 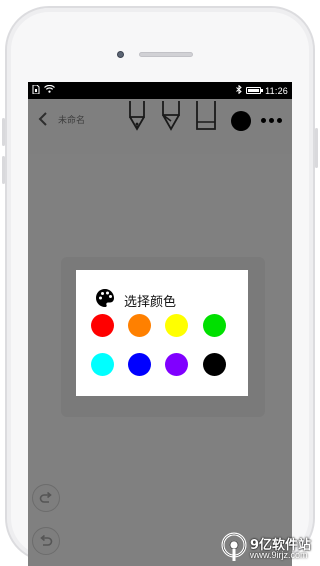 I want to click on document-title: 未命名, so click(x=72, y=121).